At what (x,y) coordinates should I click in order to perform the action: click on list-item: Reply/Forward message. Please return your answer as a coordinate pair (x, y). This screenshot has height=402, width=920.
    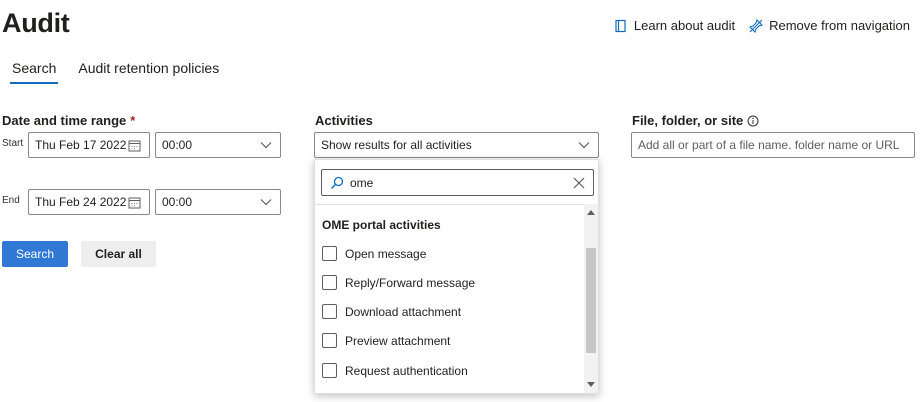
    Looking at the image, I should click on (398, 282).